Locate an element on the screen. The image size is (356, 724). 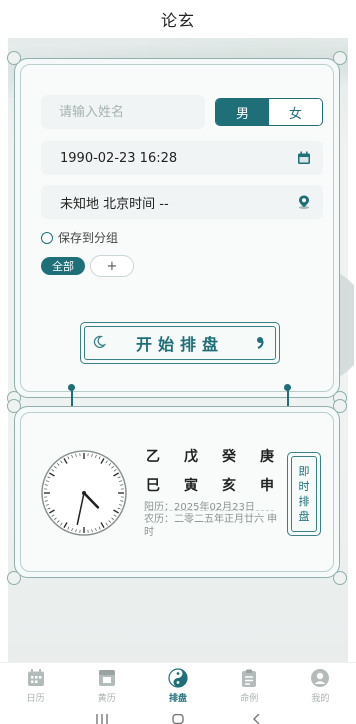
tab-cases: 命例 is located at coordinates (249, 683).